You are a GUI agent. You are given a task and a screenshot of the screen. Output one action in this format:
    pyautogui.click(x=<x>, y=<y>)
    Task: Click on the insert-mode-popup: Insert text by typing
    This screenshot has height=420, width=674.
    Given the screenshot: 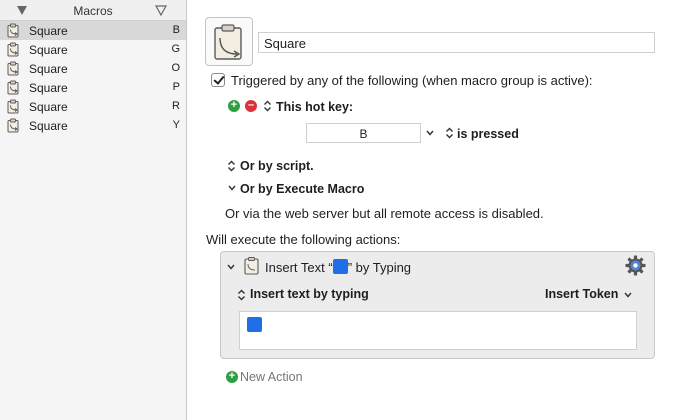 What is the action you would take?
    pyautogui.click(x=309, y=294)
    